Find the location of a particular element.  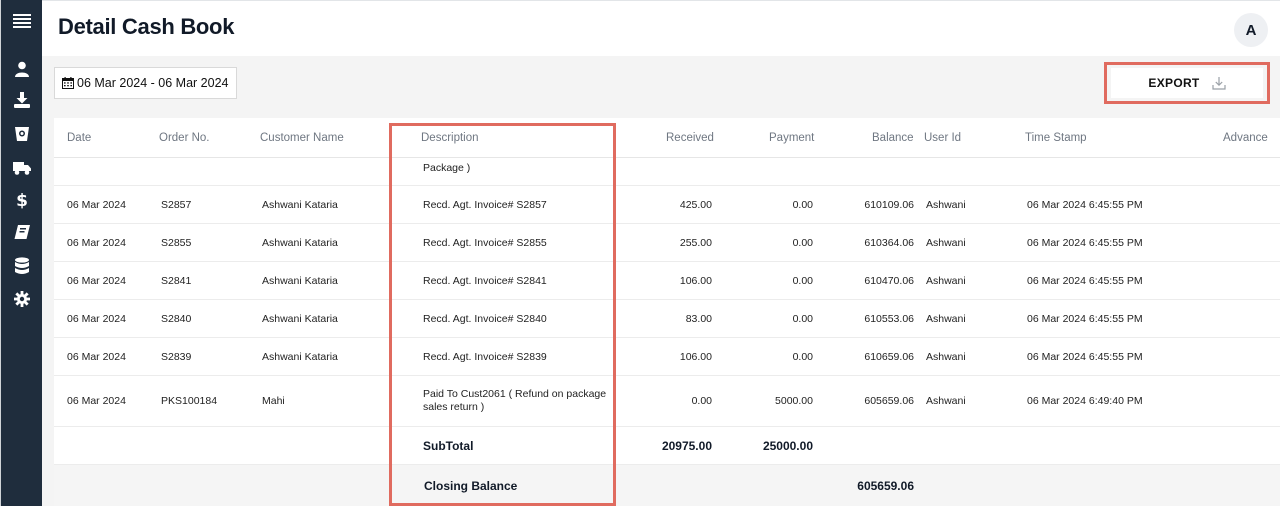

cell-order: S2840 is located at coordinates (176, 319).